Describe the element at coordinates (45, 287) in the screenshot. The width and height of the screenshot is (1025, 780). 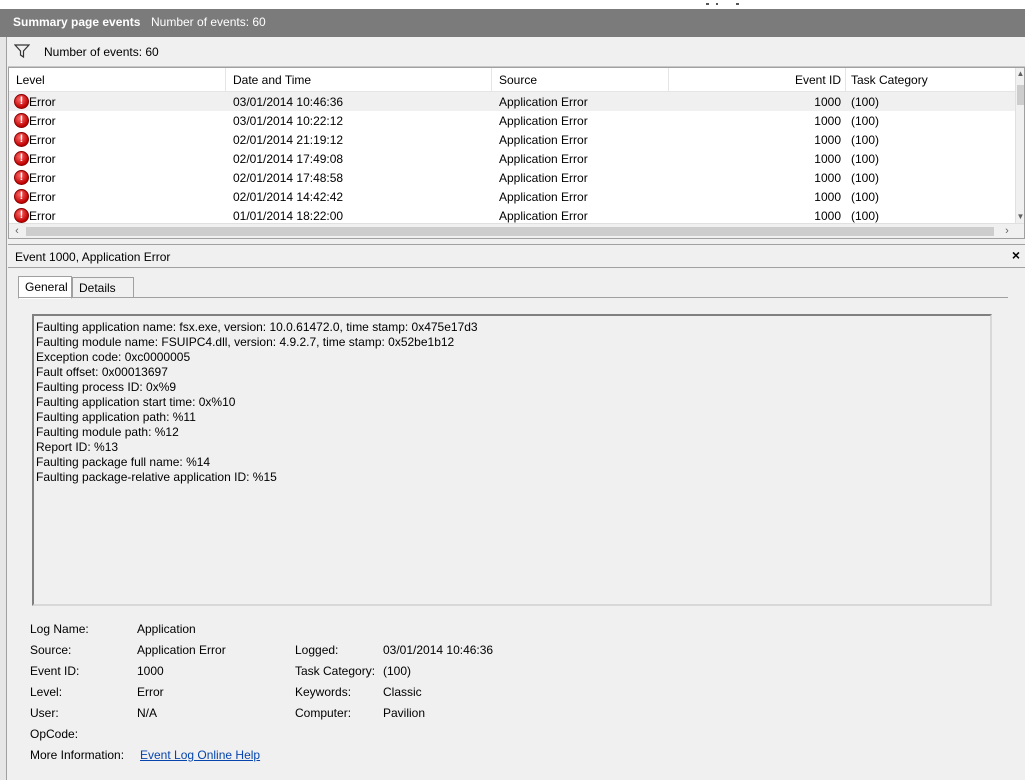
I see `tab-general: General` at that location.